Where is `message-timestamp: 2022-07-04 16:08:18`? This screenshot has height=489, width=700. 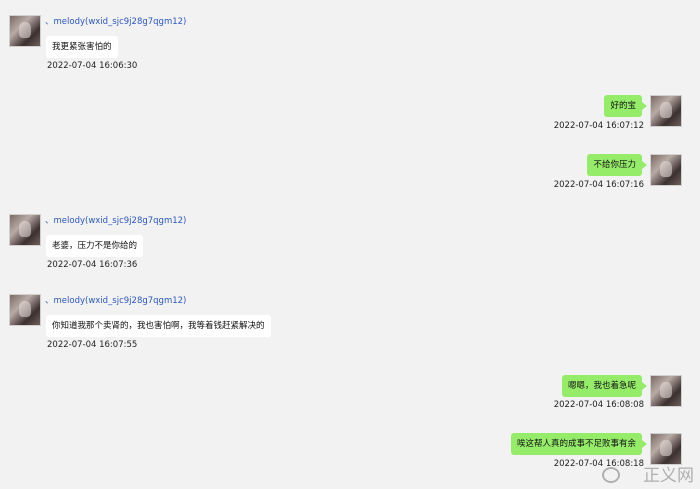 message-timestamp: 2022-07-04 16:08:18 is located at coordinates (598, 464).